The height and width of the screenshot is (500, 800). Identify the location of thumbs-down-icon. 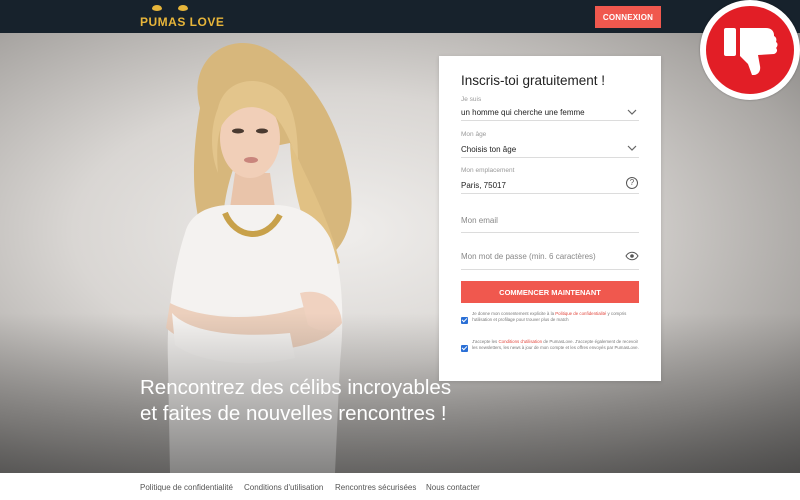
(751, 51).